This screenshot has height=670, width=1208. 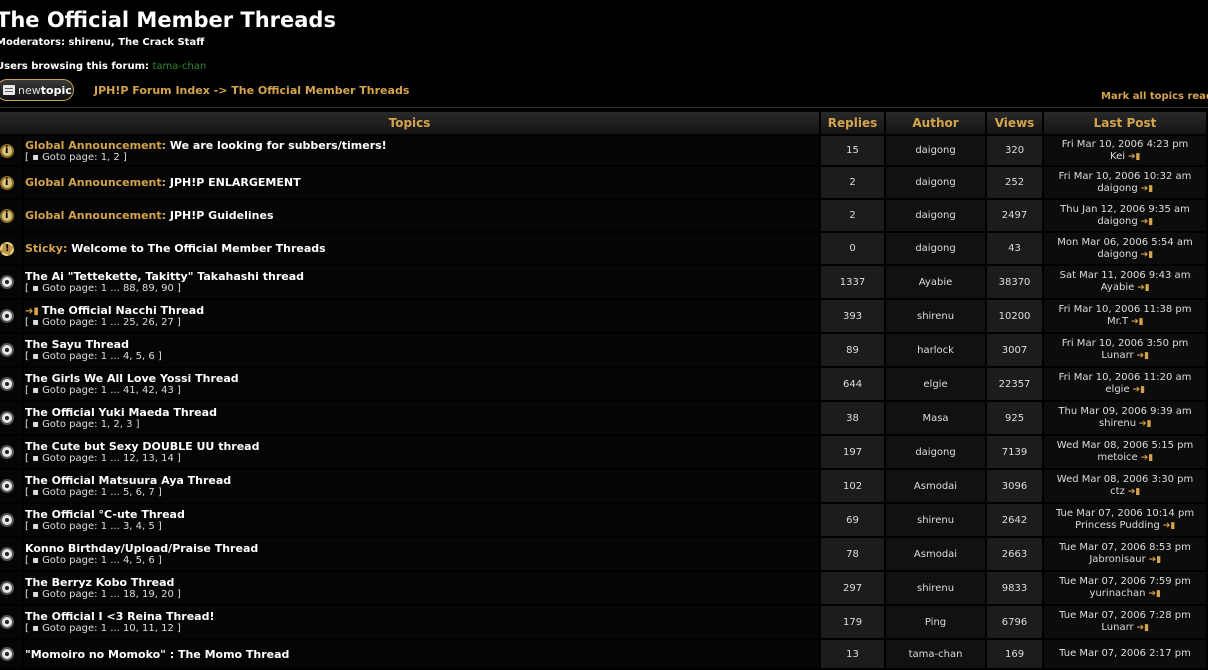 What do you see at coordinates (152, 90) in the screenshot?
I see `breadcrumb-forum-index: JPH!P Forum Index` at bounding box center [152, 90].